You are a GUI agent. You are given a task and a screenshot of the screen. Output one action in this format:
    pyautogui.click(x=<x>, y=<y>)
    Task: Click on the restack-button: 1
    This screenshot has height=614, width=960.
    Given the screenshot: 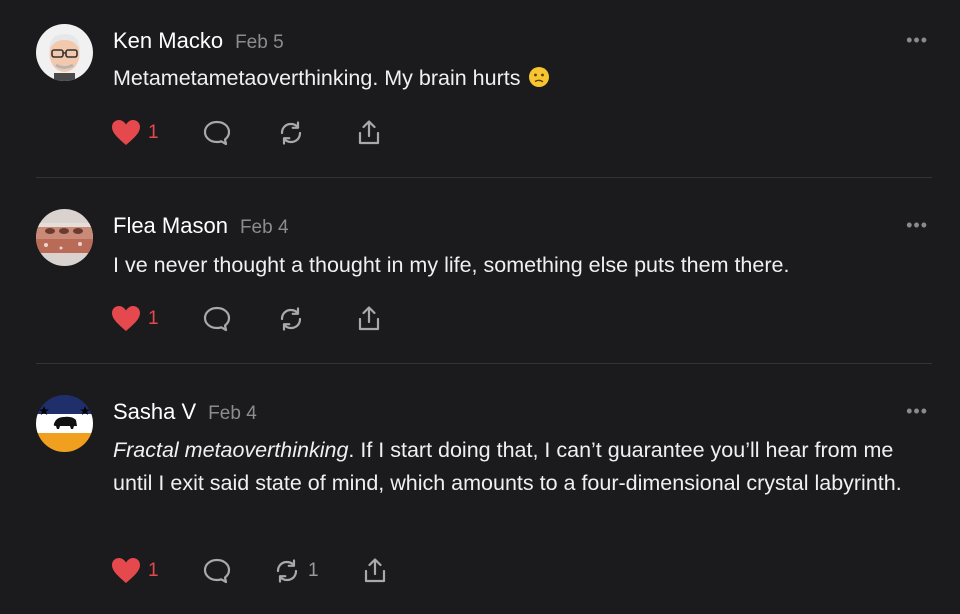 What is the action you would take?
    pyautogui.click(x=295, y=571)
    